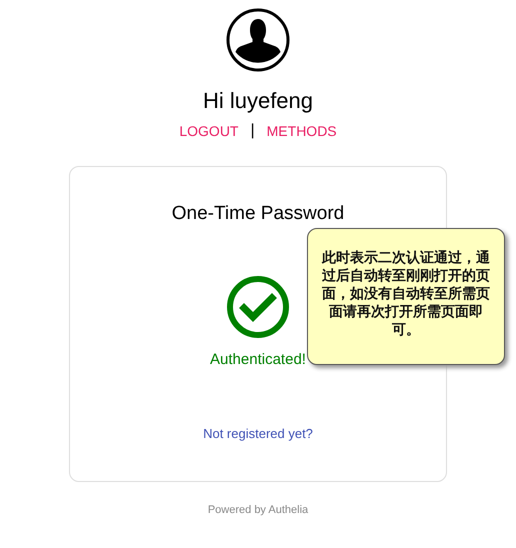  Describe the element at coordinates (208, 131) in the screenshot. I see `nav-link: LOGOUT` at that location.